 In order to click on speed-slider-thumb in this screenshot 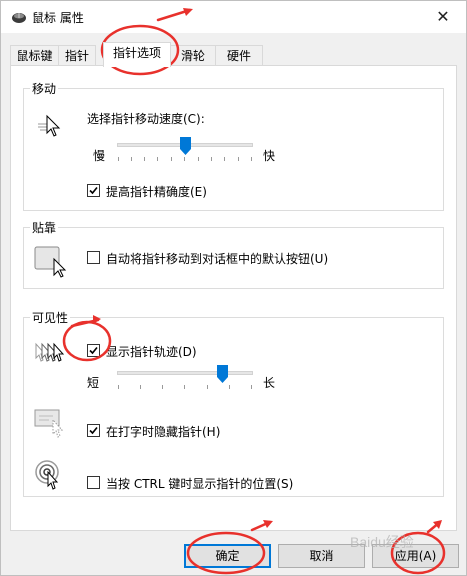, I will do `click(185, 147)`.